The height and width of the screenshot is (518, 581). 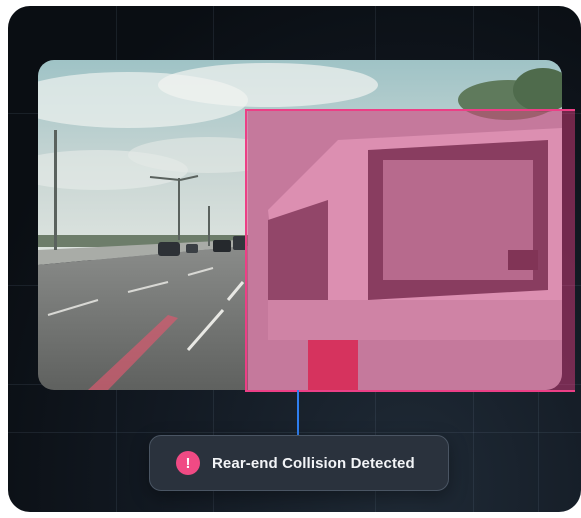 What do you see at coordinates (294, 432) in the screenshot?
I see `grid-line` at bounding box center [294, 432].